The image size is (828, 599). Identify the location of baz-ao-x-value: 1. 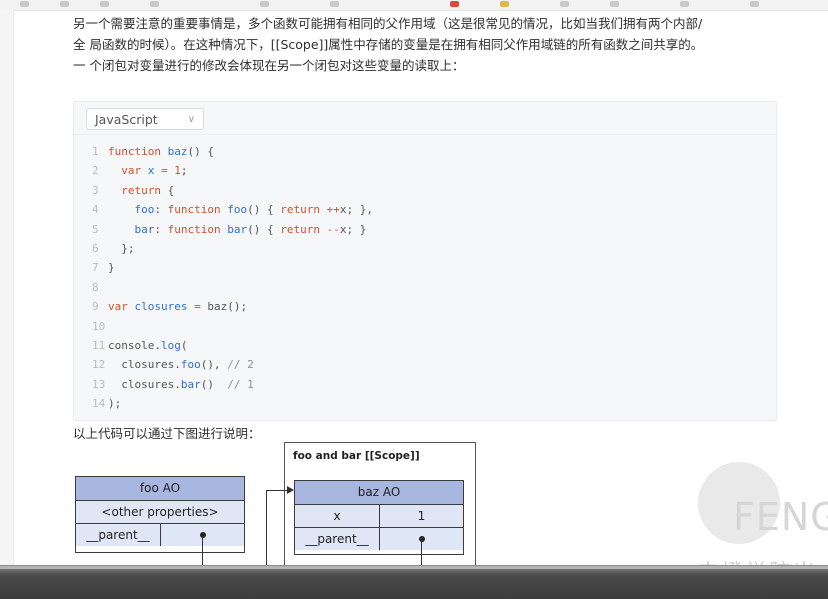
(421, 516).